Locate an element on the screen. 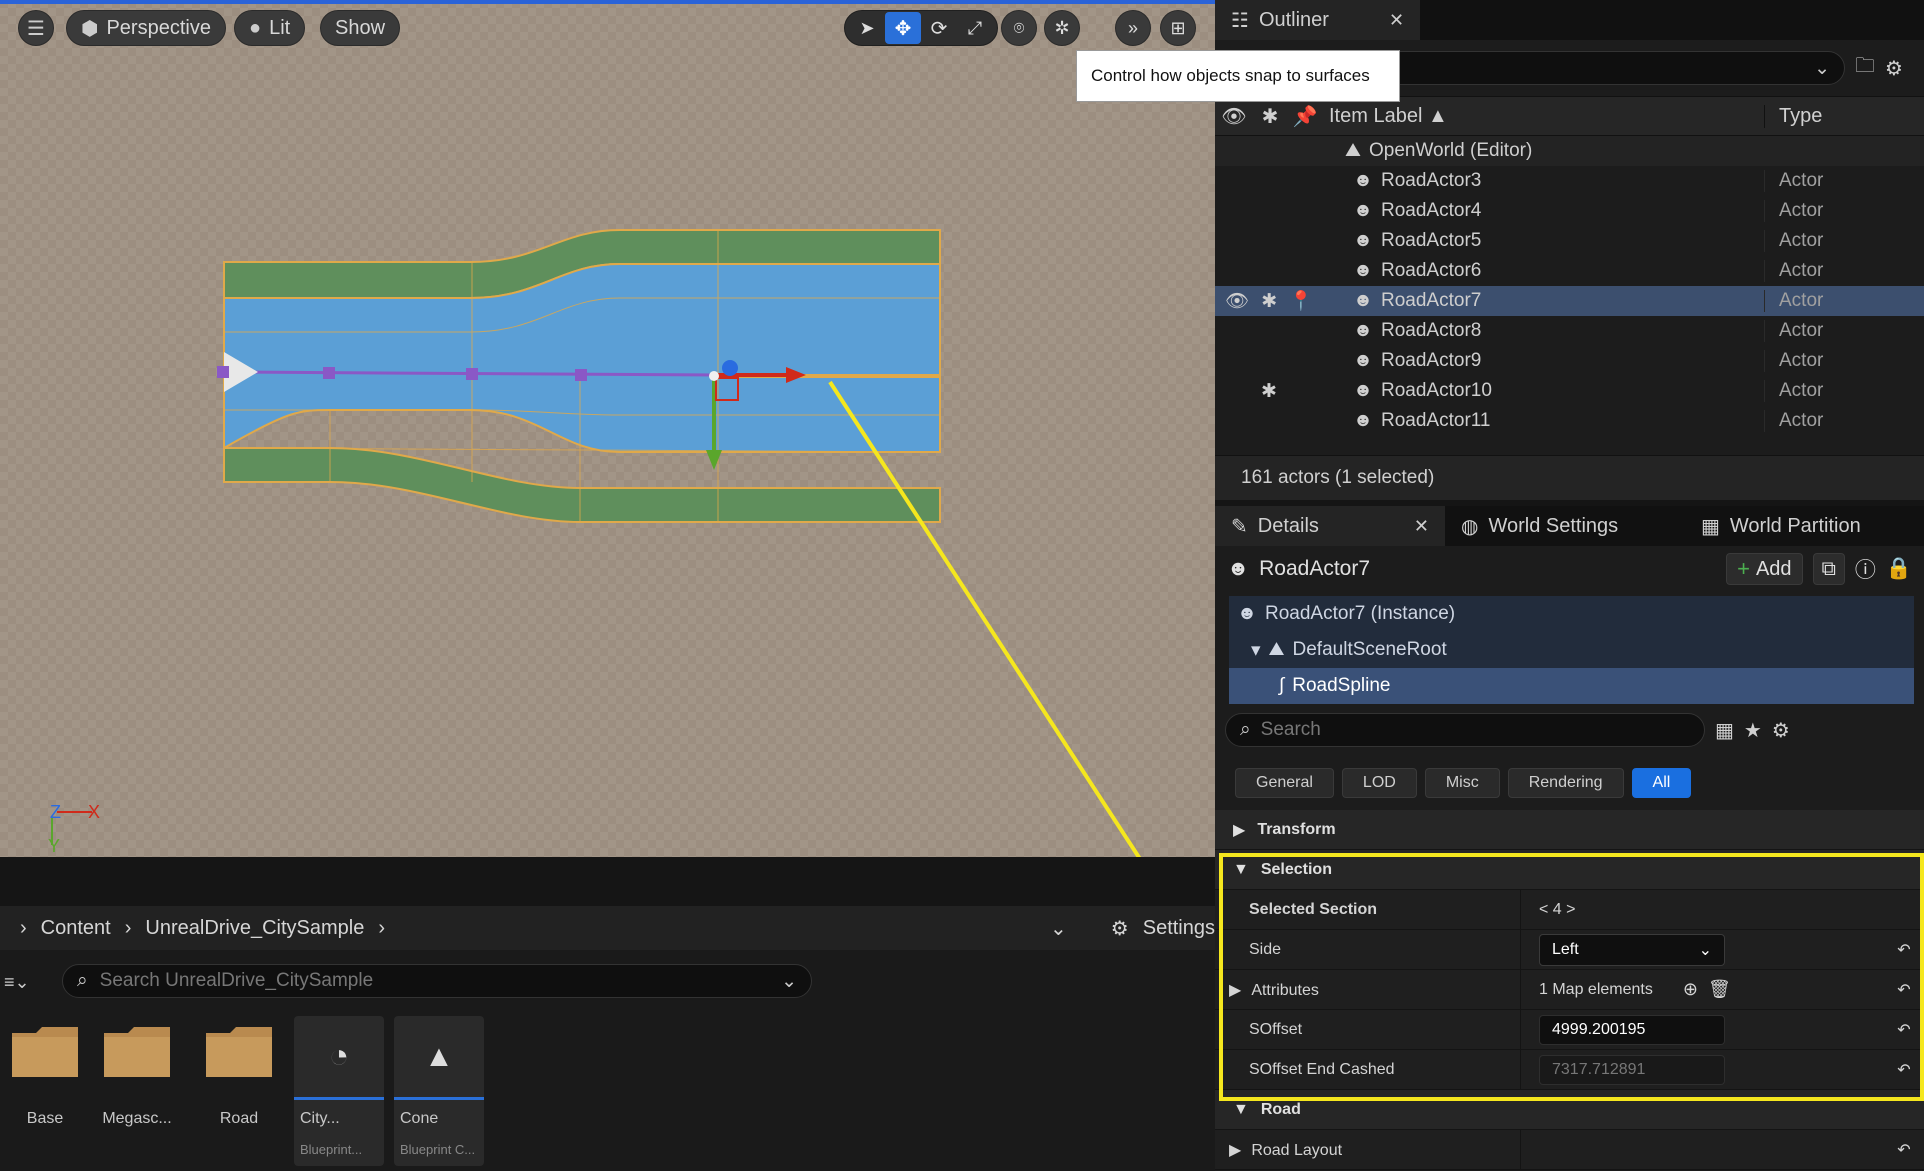 The width and height of the screenshot is (1924, 1171). add-component-button: + Add is located at coordinates (1764, 569).